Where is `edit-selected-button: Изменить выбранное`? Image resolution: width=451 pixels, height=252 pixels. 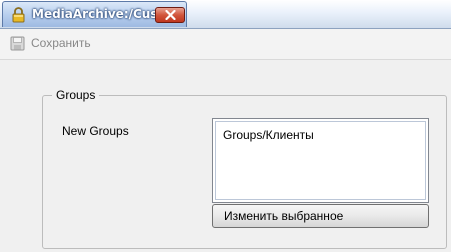
edit-selected-button: Изменить выбранное is located at coordinates (320, 216).